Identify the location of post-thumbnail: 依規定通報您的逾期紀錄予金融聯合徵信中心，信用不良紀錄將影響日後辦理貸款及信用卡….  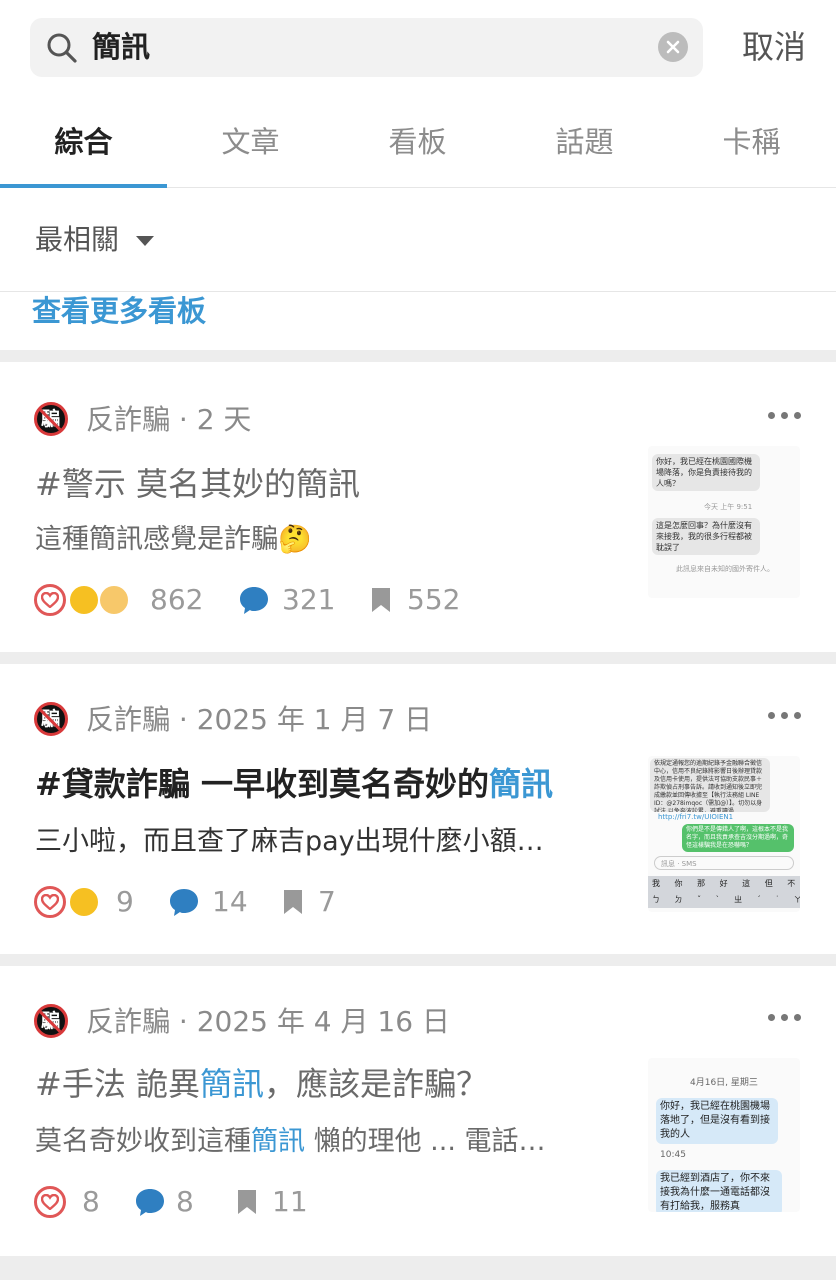
(724, 834).